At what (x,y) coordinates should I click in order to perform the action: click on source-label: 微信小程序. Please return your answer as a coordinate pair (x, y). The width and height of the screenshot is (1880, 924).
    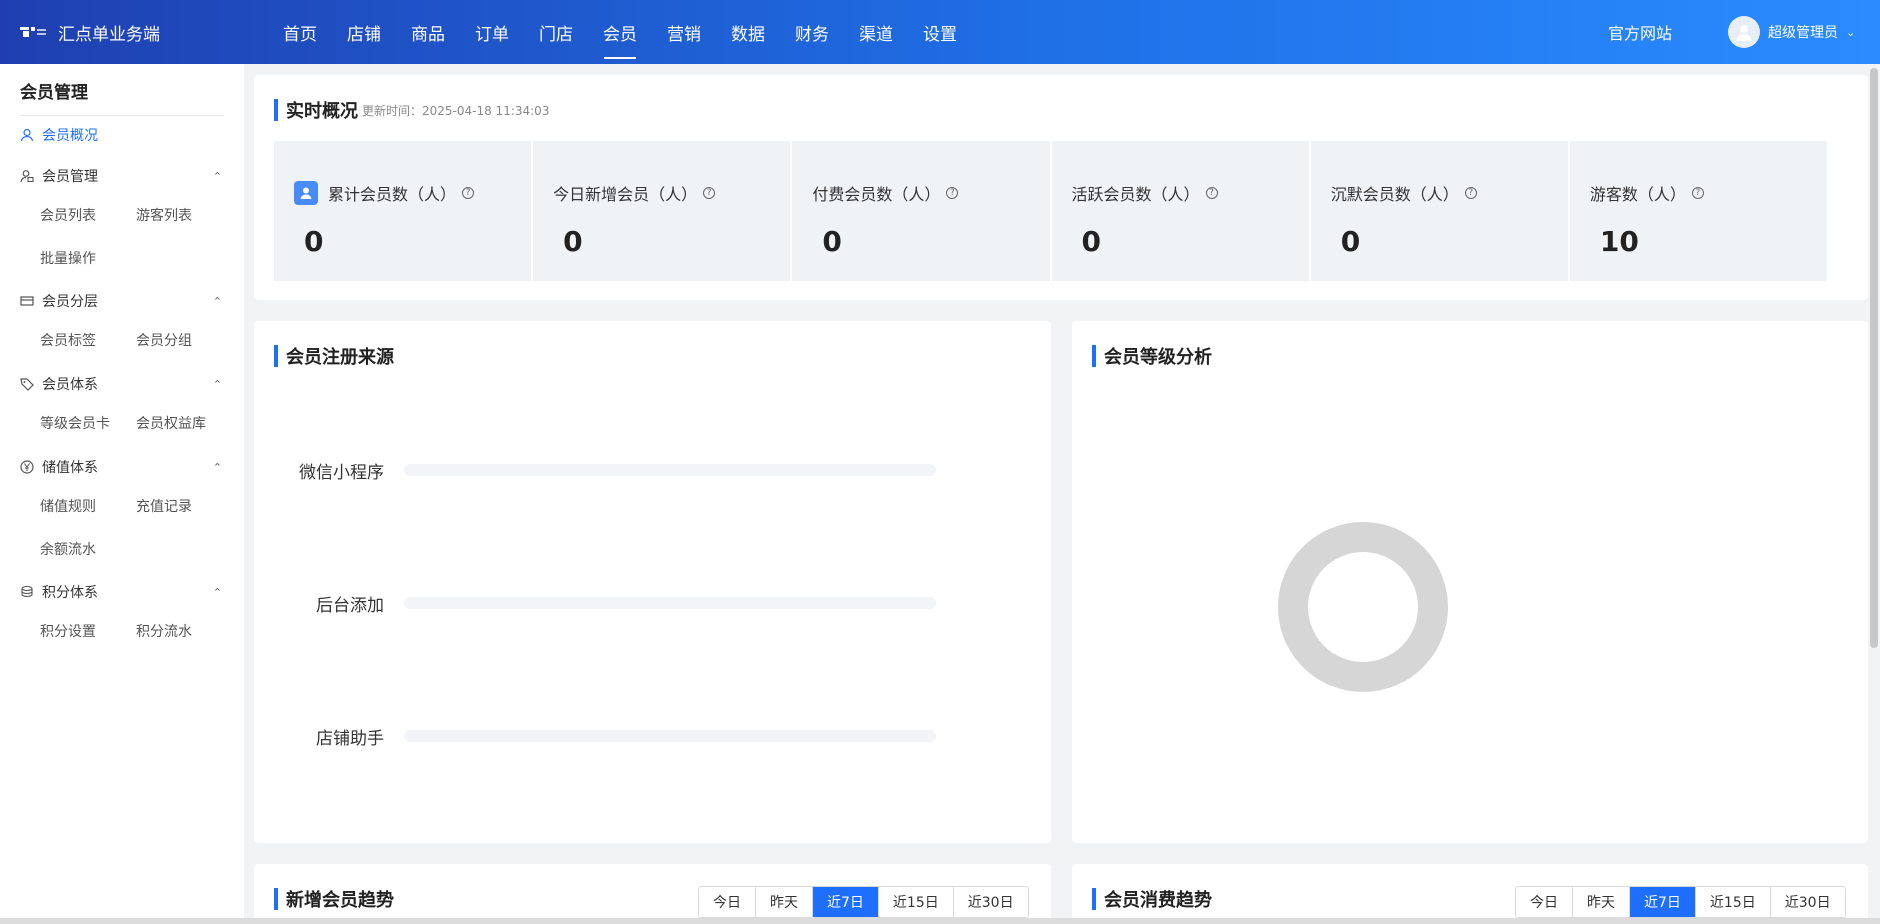
    Looking at the image, I should click on (341, 472).